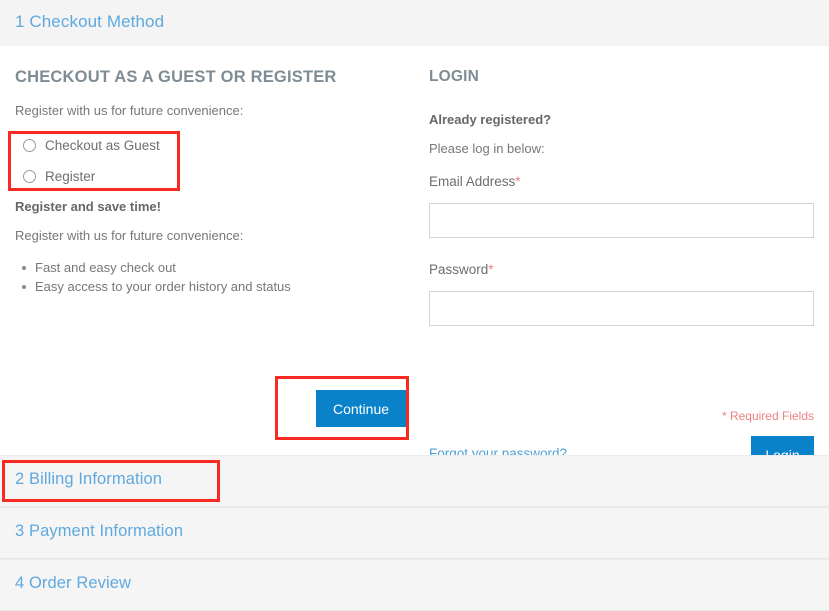 This screenshot has height=611, width=829. What do you see at coordinates (414, 481) in the screenshot?
I see `accordion-row-billing-information: 2 Billing Information` at bounding box center [414, 481].